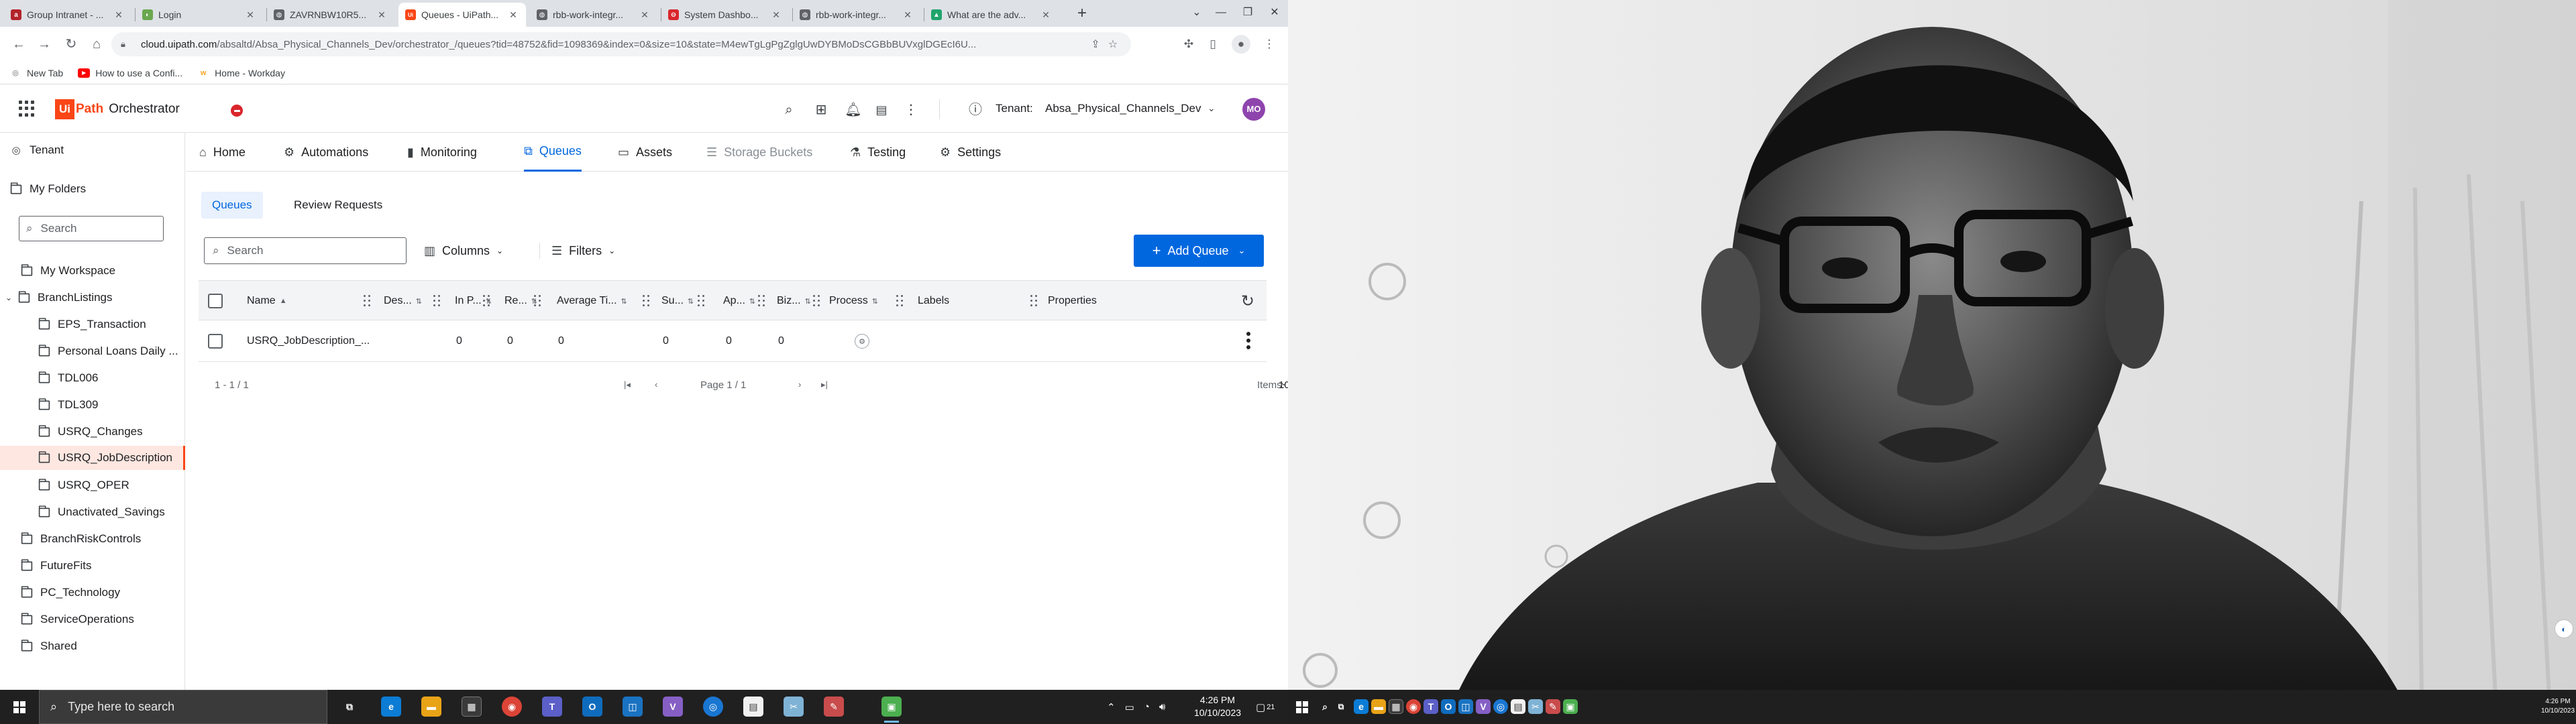 The width and height of the screenshot is (2576, 724). What do you see at coordinates (92, 324) in the screenshot?
I see `sidebar-item-eps-transaction: EPS_Transaction` at bounding box center [92, 324].